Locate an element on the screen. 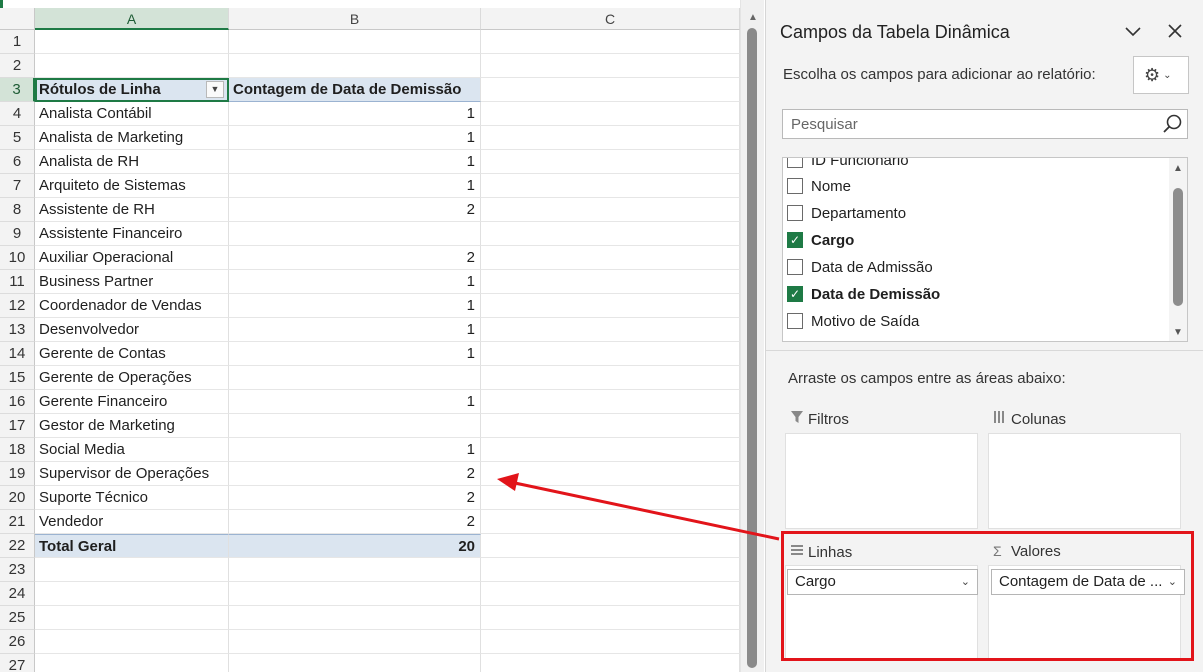 The image size is (1203, 672). pivot-row-label: Social Media is located at coordinates (132, 450).